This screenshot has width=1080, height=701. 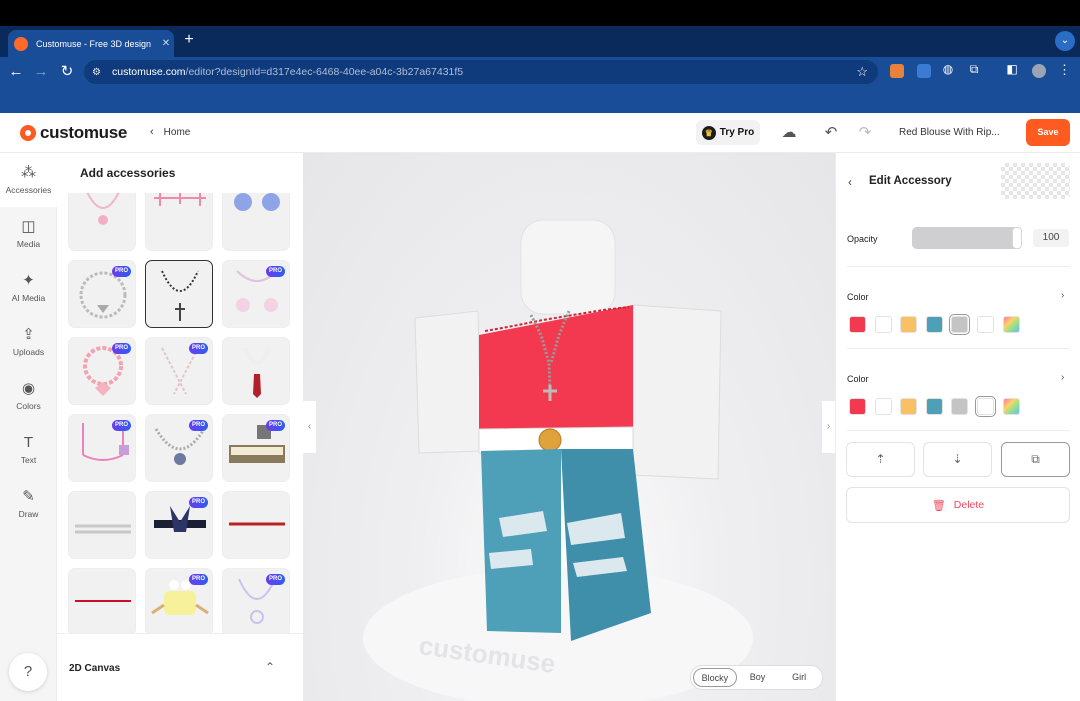 What do you see at coordinates (166, 43) in the screenshot?
I see `tab-close-icon: ✕` at bounding box center [166, 43].